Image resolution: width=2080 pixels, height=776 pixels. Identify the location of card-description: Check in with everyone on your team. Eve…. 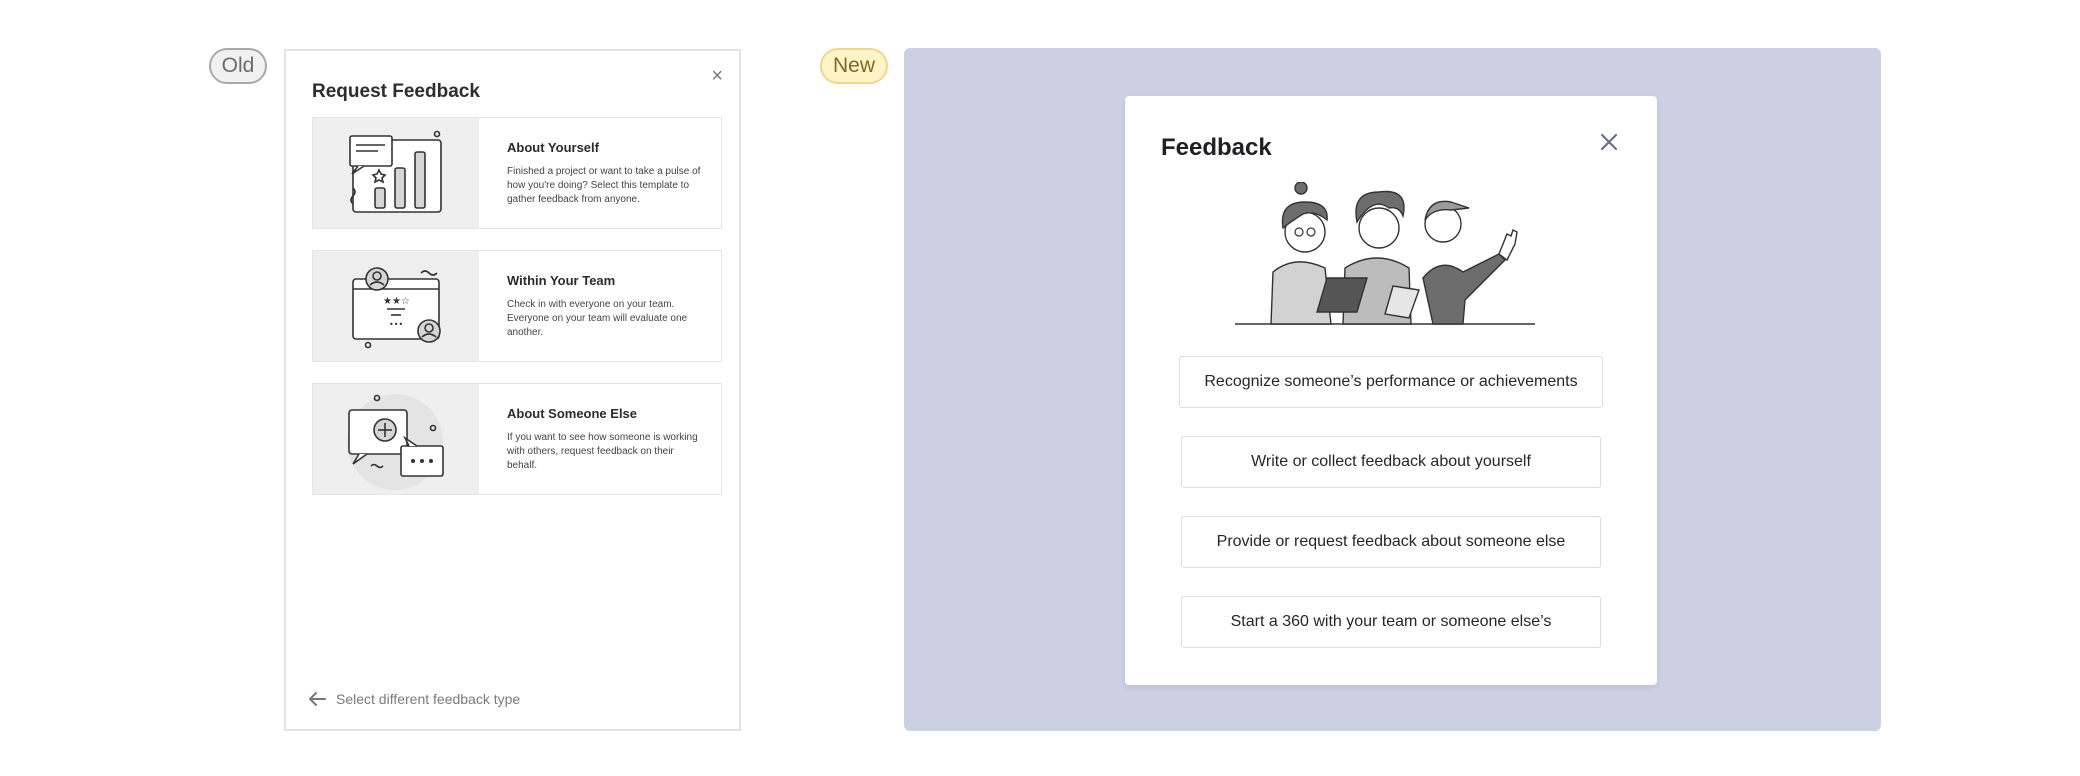
(597, 318).